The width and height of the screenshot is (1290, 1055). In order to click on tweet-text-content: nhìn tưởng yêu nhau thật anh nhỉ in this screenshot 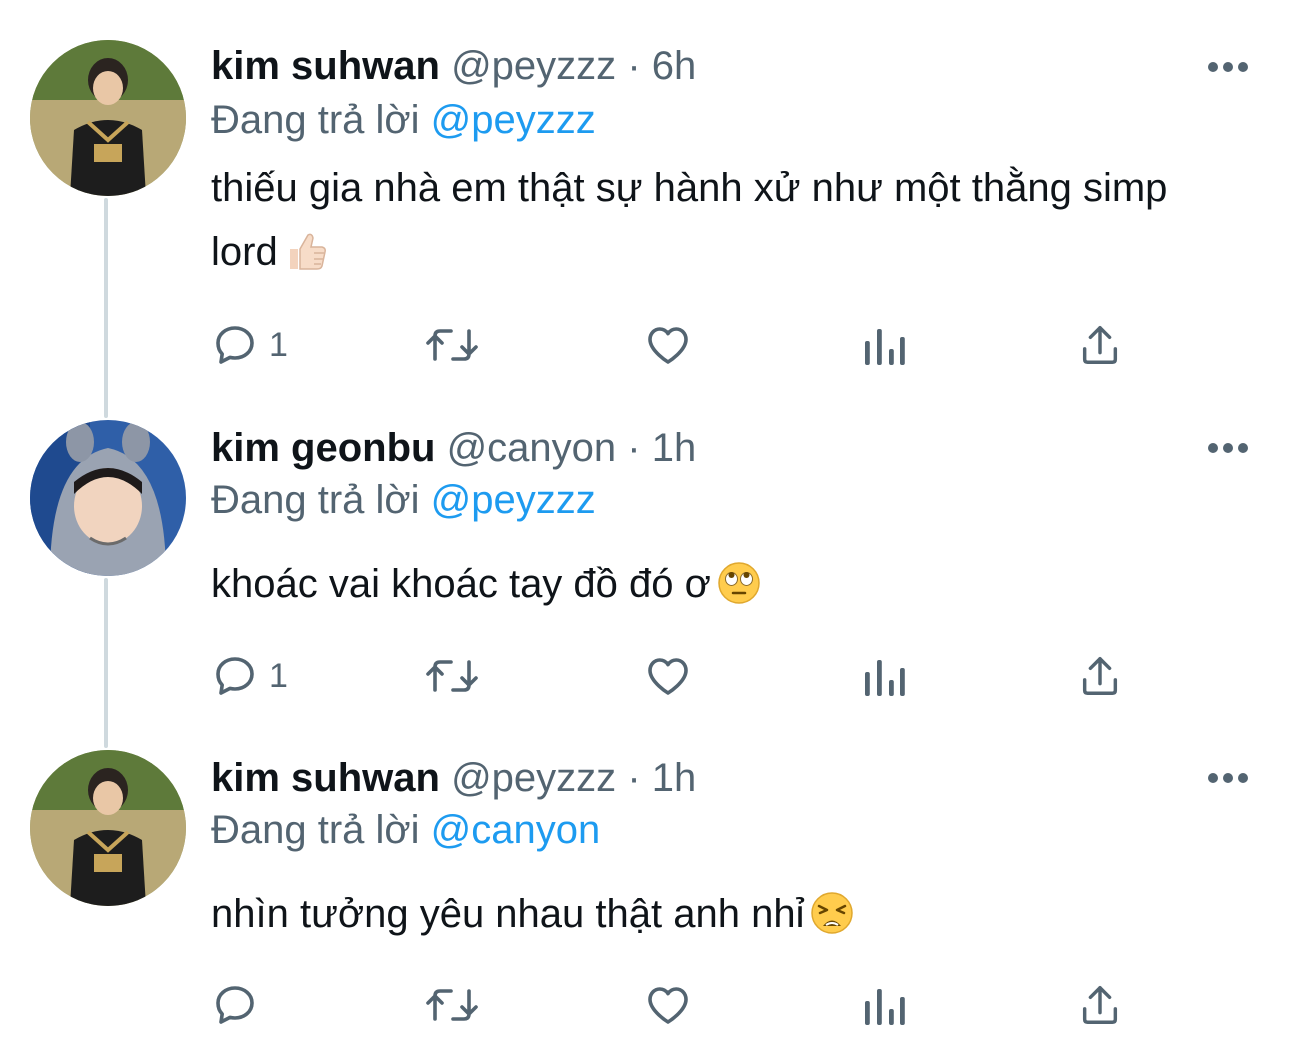, I will do `click(508, 914)`.